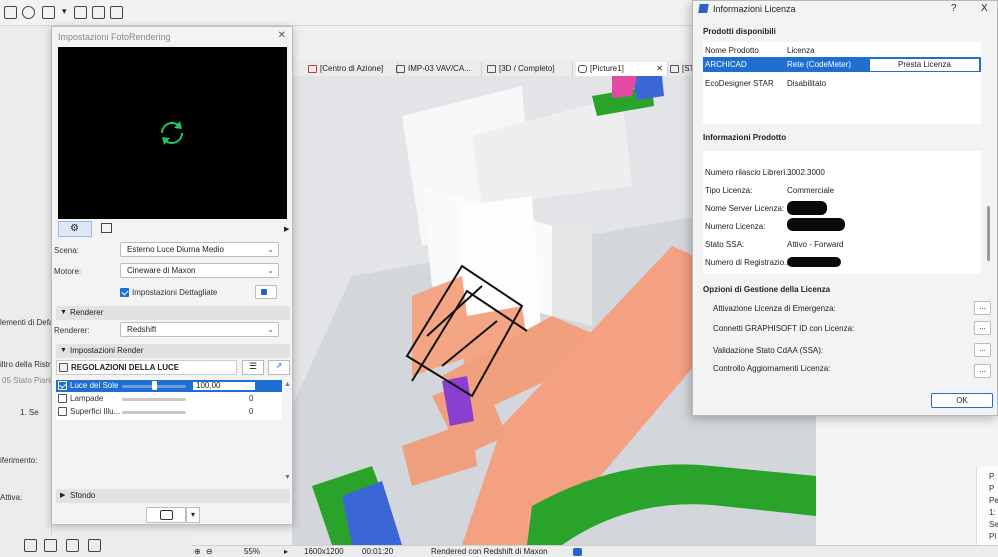  Describe the element at coordinates (768, 350) in the screenshot. I see `ssa-validation-label: Validazione Stato CdAA (SSA):` at that location.